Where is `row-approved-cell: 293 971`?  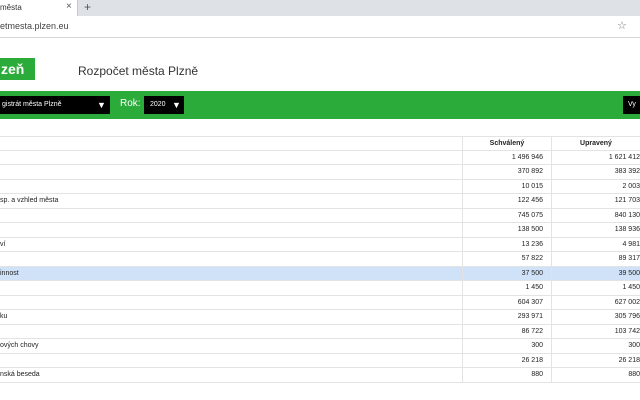 row-approved-cell: 293 971 is located at coordinates (506, 317).